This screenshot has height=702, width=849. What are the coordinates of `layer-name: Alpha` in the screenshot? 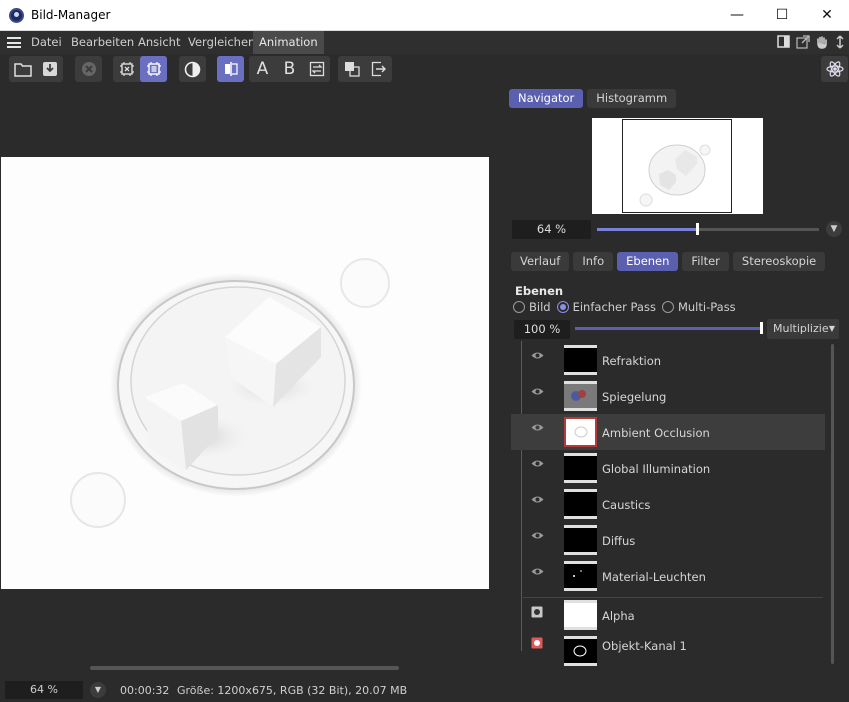 It's located at (618, 616).